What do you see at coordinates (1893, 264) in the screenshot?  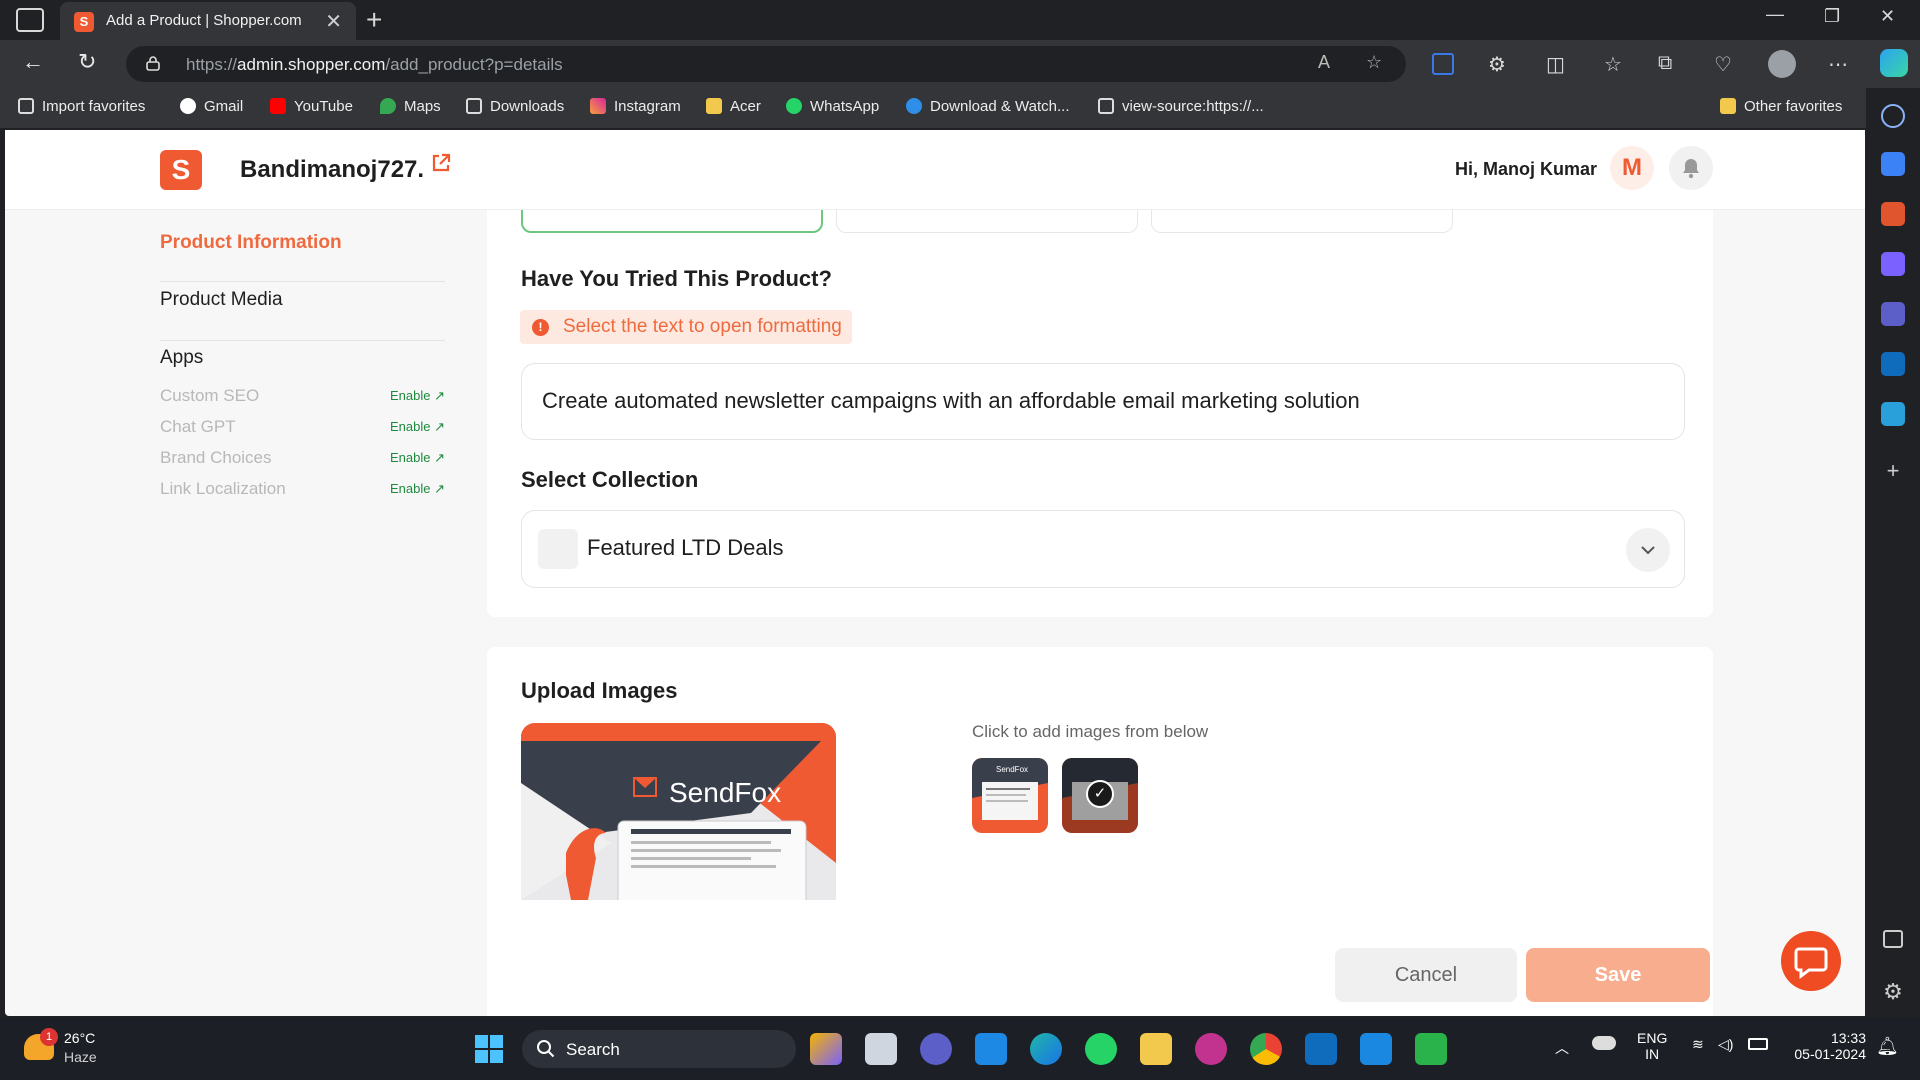 I see `games-icon` at bounding box center [1893, 264].